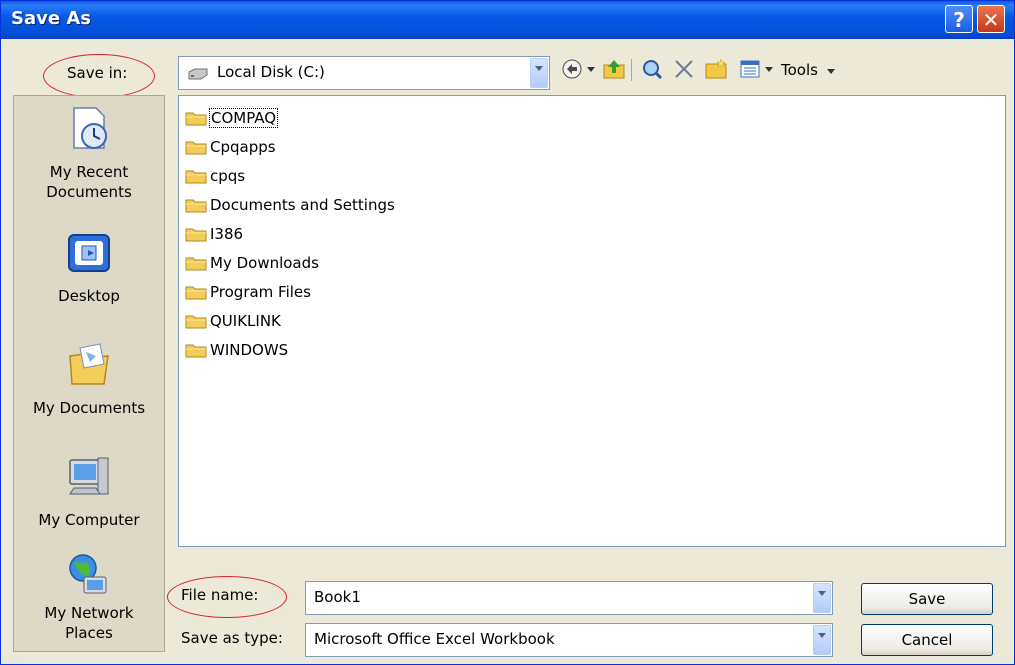 Image resolution: width=1015 pixels, height=665 pixels. What do you see at coordinates (507, 20) in the screenshot?
I see `title-bar: Save As ? ✕` at bounding box center [507, 20].